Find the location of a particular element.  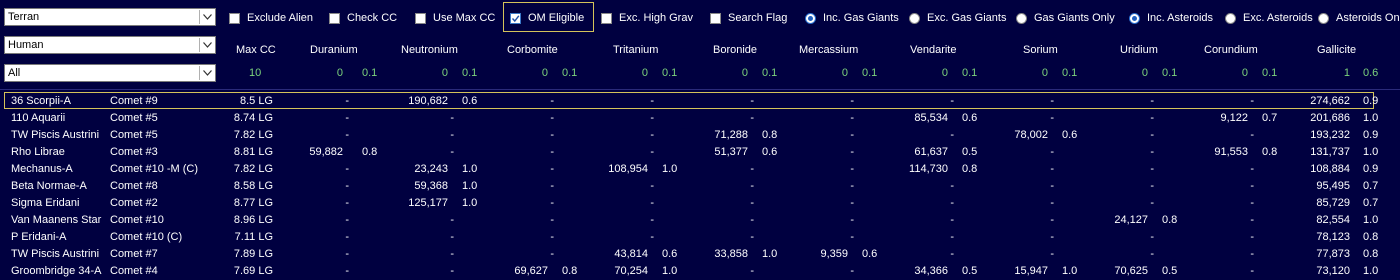

system-name-cell: P Eridani-A is located at coordinates (39, 237).